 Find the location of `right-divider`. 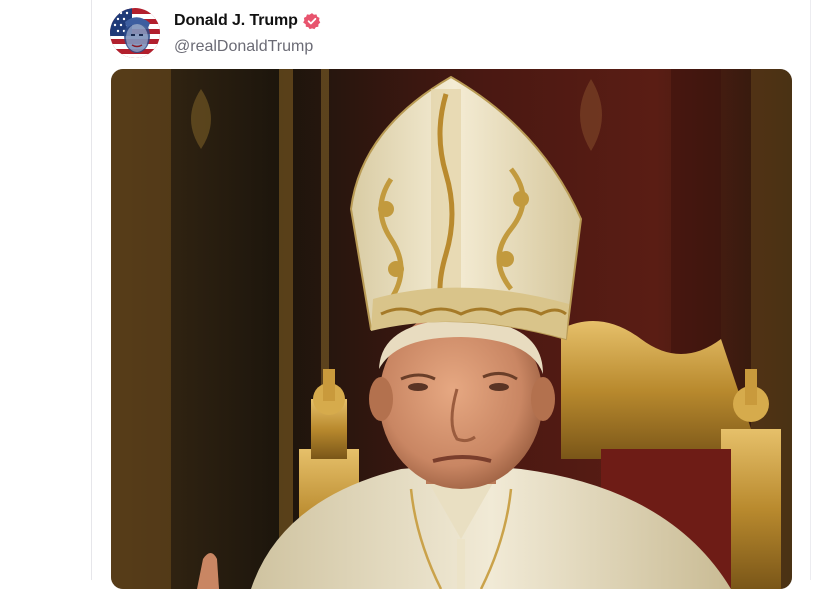

right-divider is located at coordinates (810, 290).